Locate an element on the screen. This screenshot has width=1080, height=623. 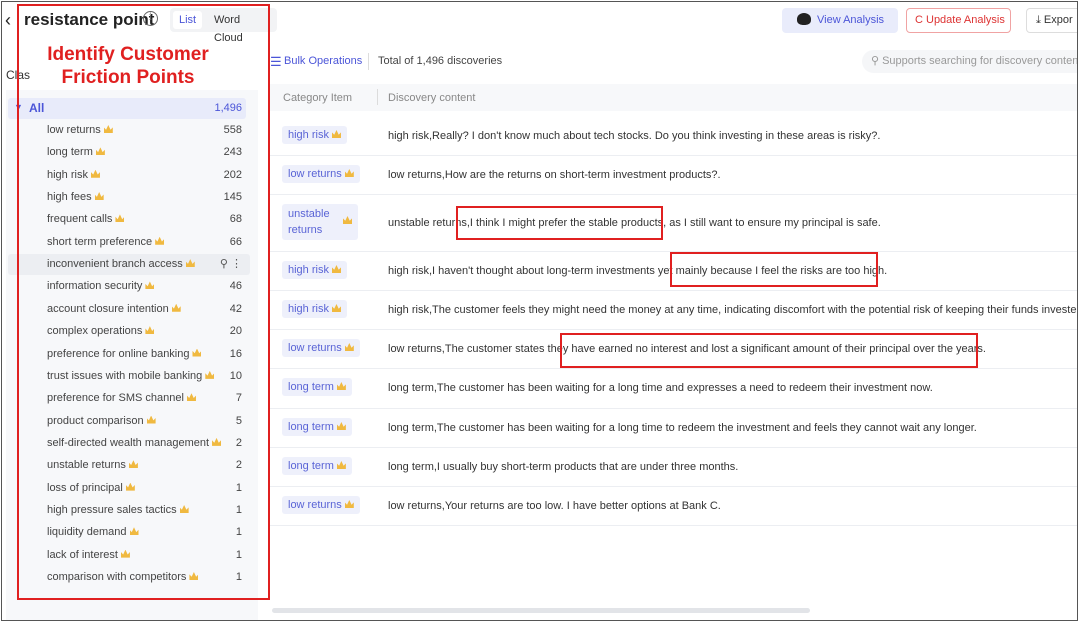
view-analysis-button: View Analysis is located at coordinates (840, 20).